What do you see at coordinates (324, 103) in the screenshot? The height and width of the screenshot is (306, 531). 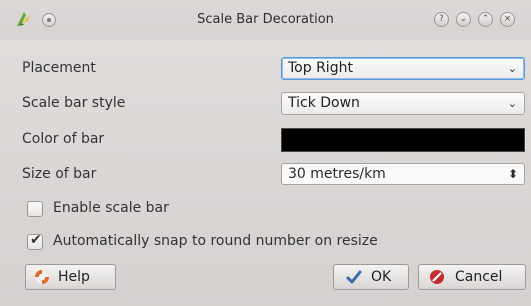 I see `style-value: Tick Down` at bounding box center [324, 103].